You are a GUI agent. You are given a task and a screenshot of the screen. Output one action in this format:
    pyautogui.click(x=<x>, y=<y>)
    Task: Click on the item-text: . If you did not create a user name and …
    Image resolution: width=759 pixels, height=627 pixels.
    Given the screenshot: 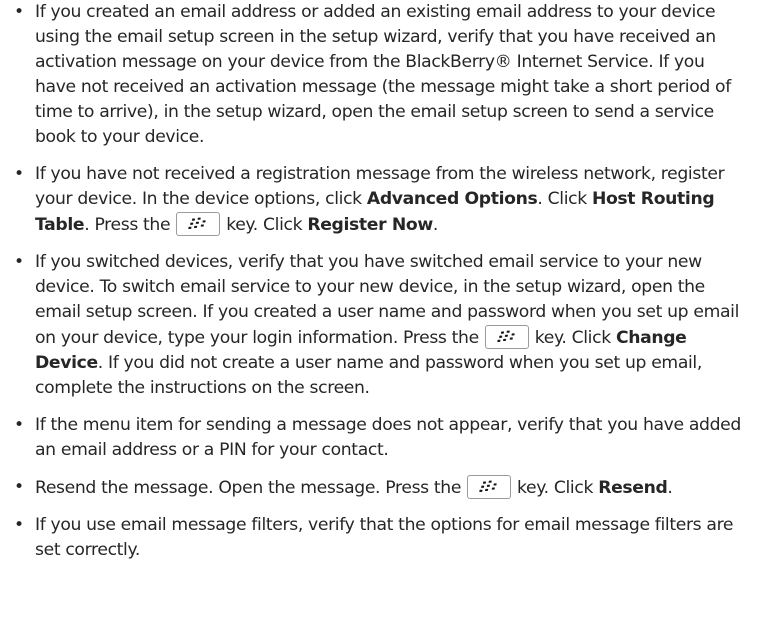 What is the action you would take?
    pyautogui.click(x=368, y=375)
    